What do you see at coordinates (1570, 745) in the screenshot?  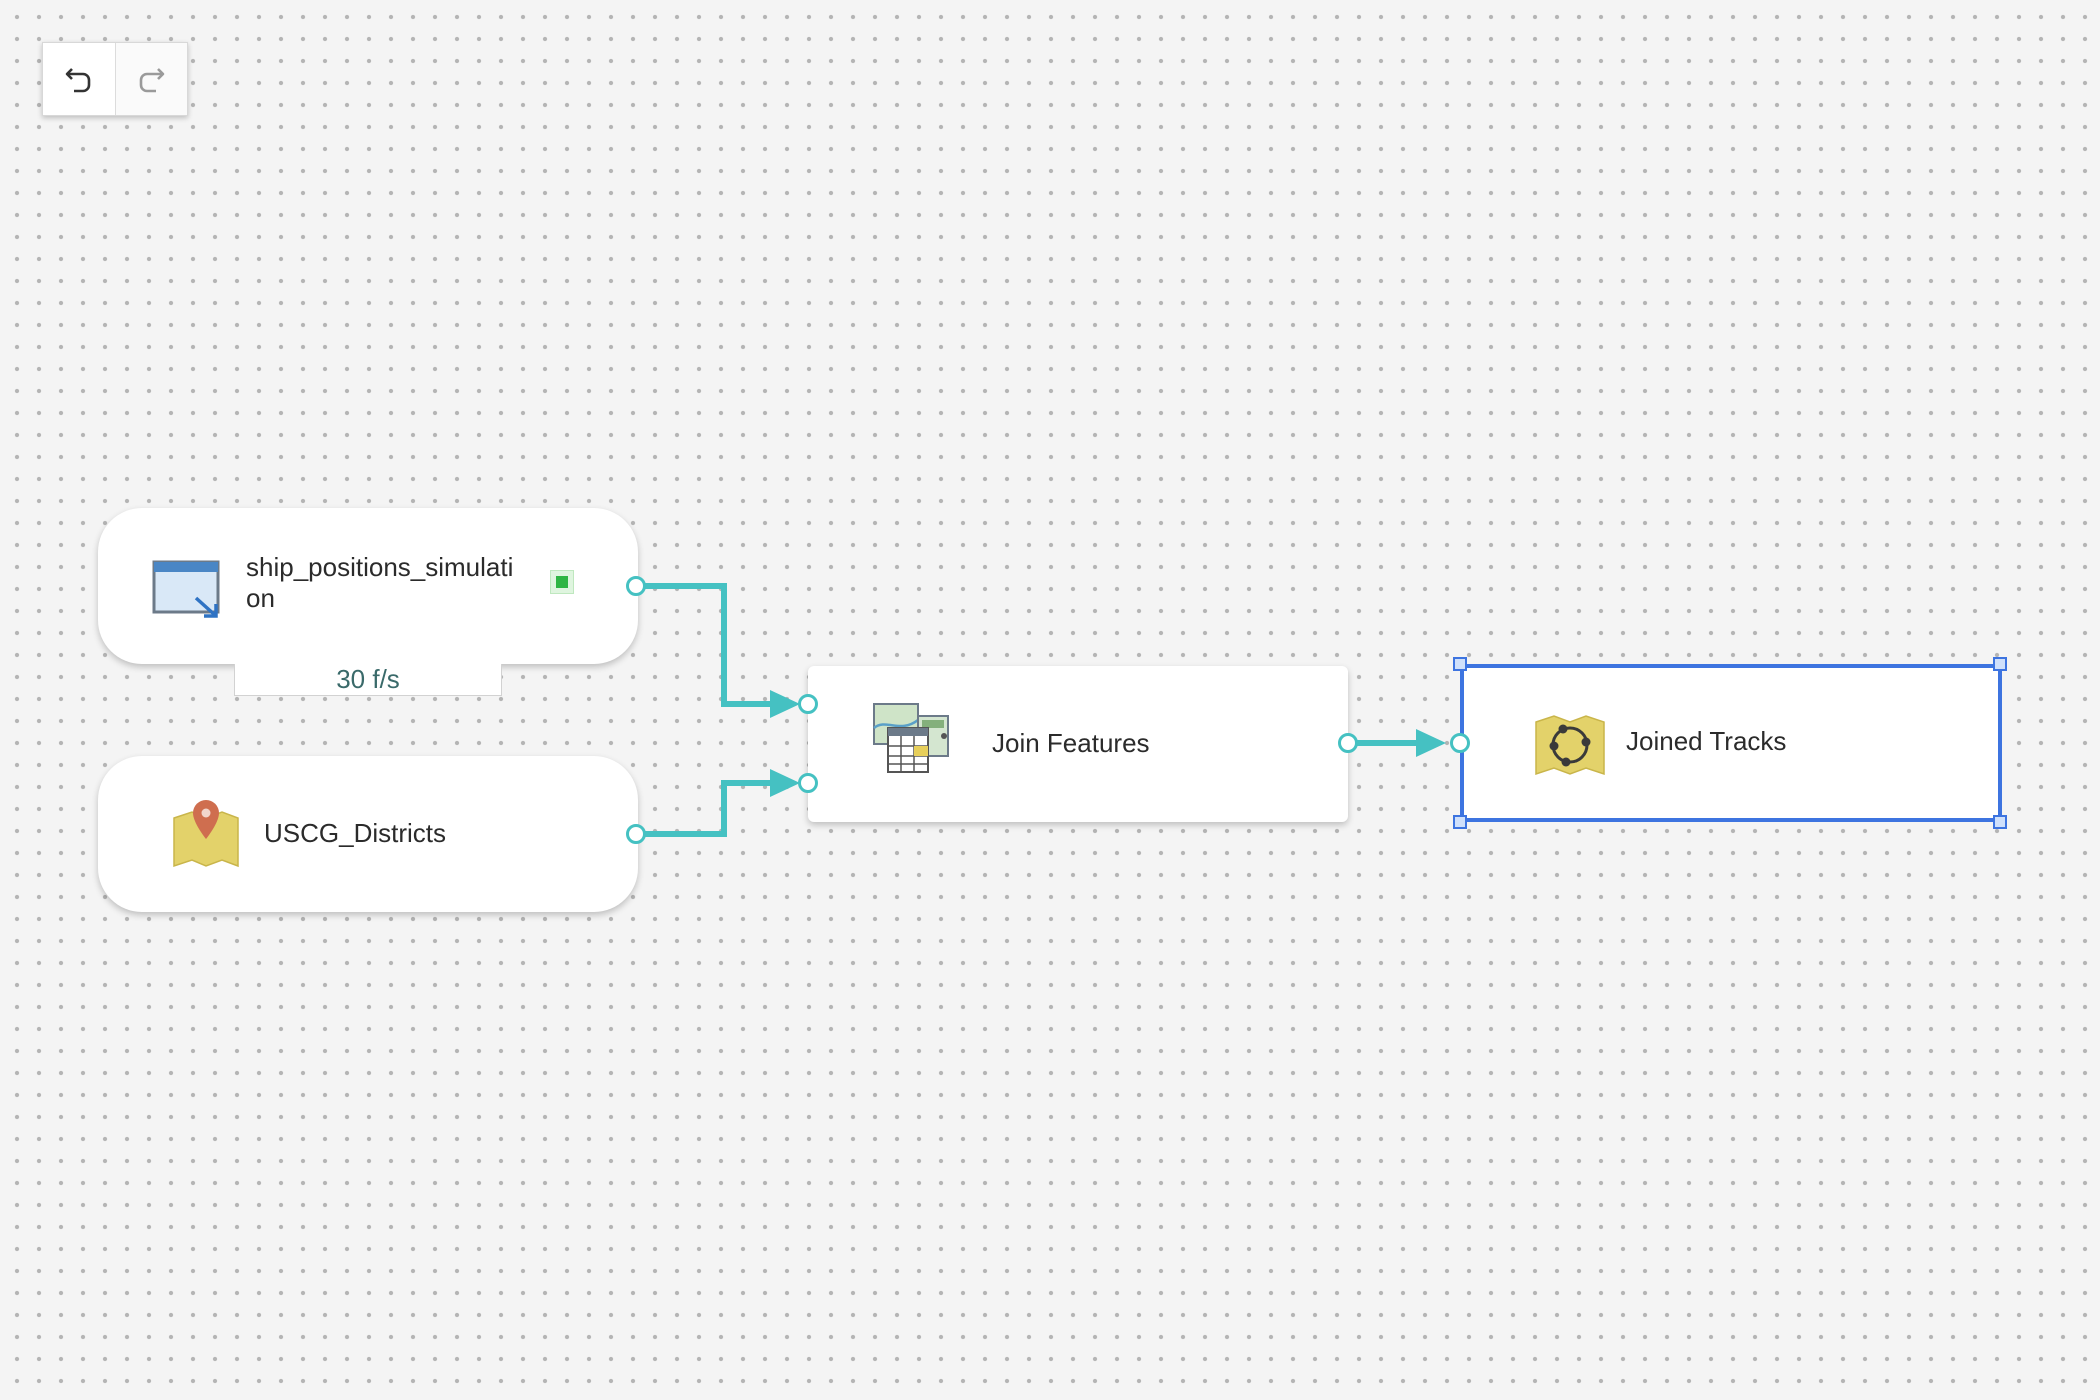 I see `feature-layer-output-icon` at bounding box center [1570, 745].